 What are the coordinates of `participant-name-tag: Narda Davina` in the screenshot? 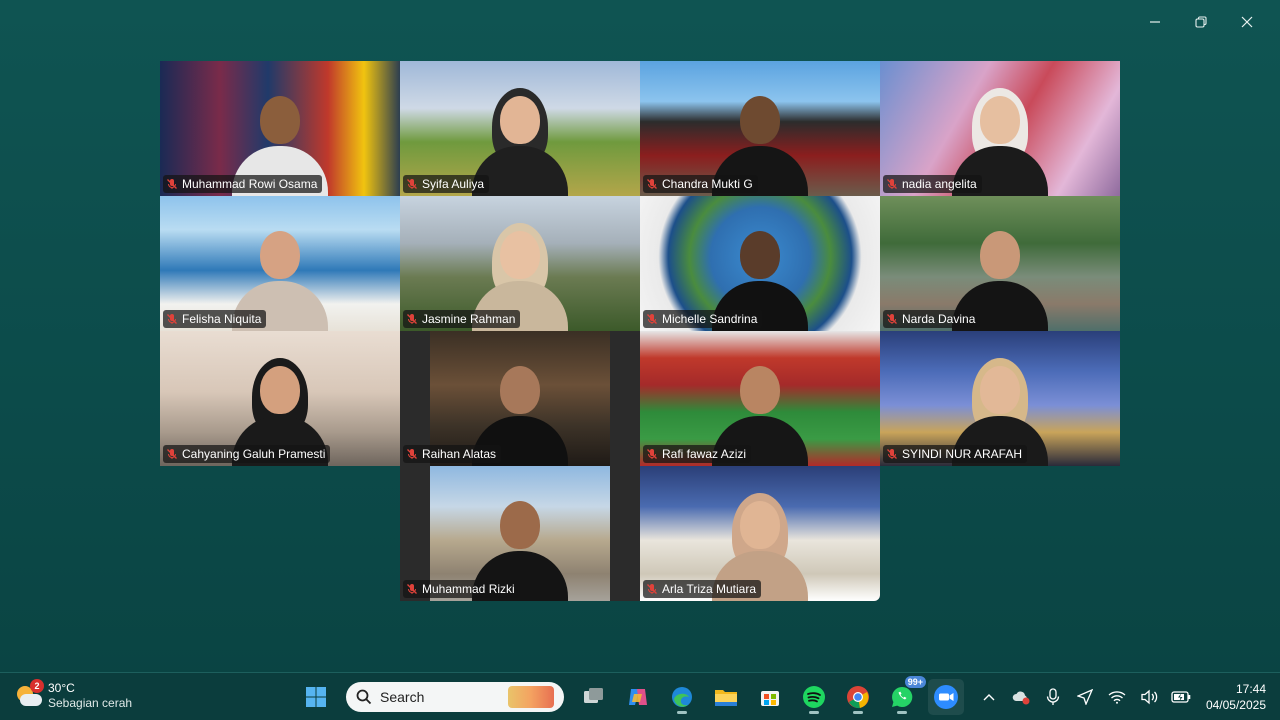 It's located at (932, 319).